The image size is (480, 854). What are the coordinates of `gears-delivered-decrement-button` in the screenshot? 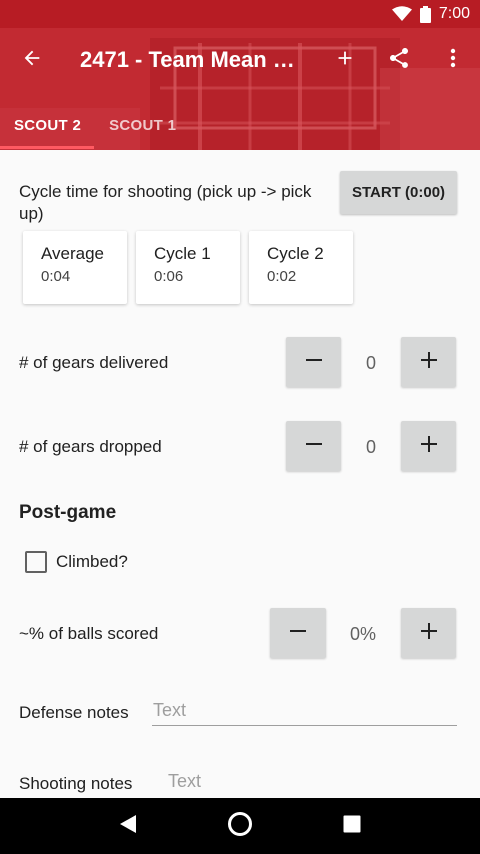 It's located at (313, 362).